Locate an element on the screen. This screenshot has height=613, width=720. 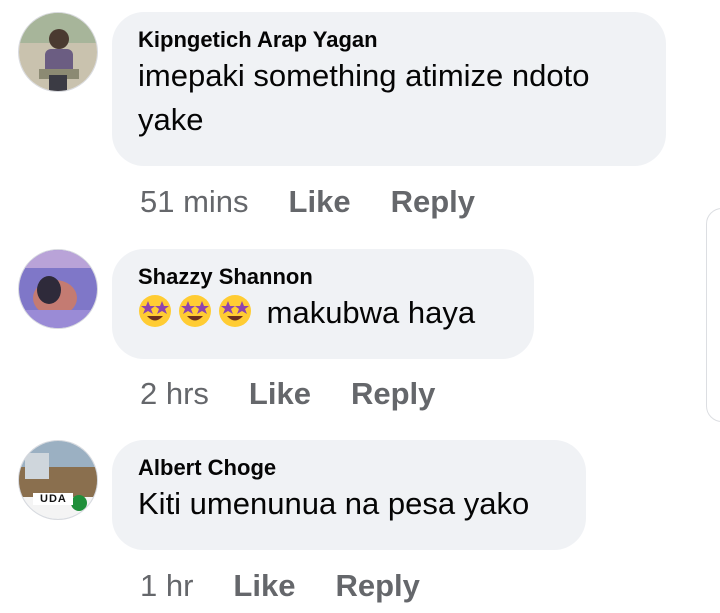
comment-actions: 1 hr Like Reply is located at coordinates (280, 586).